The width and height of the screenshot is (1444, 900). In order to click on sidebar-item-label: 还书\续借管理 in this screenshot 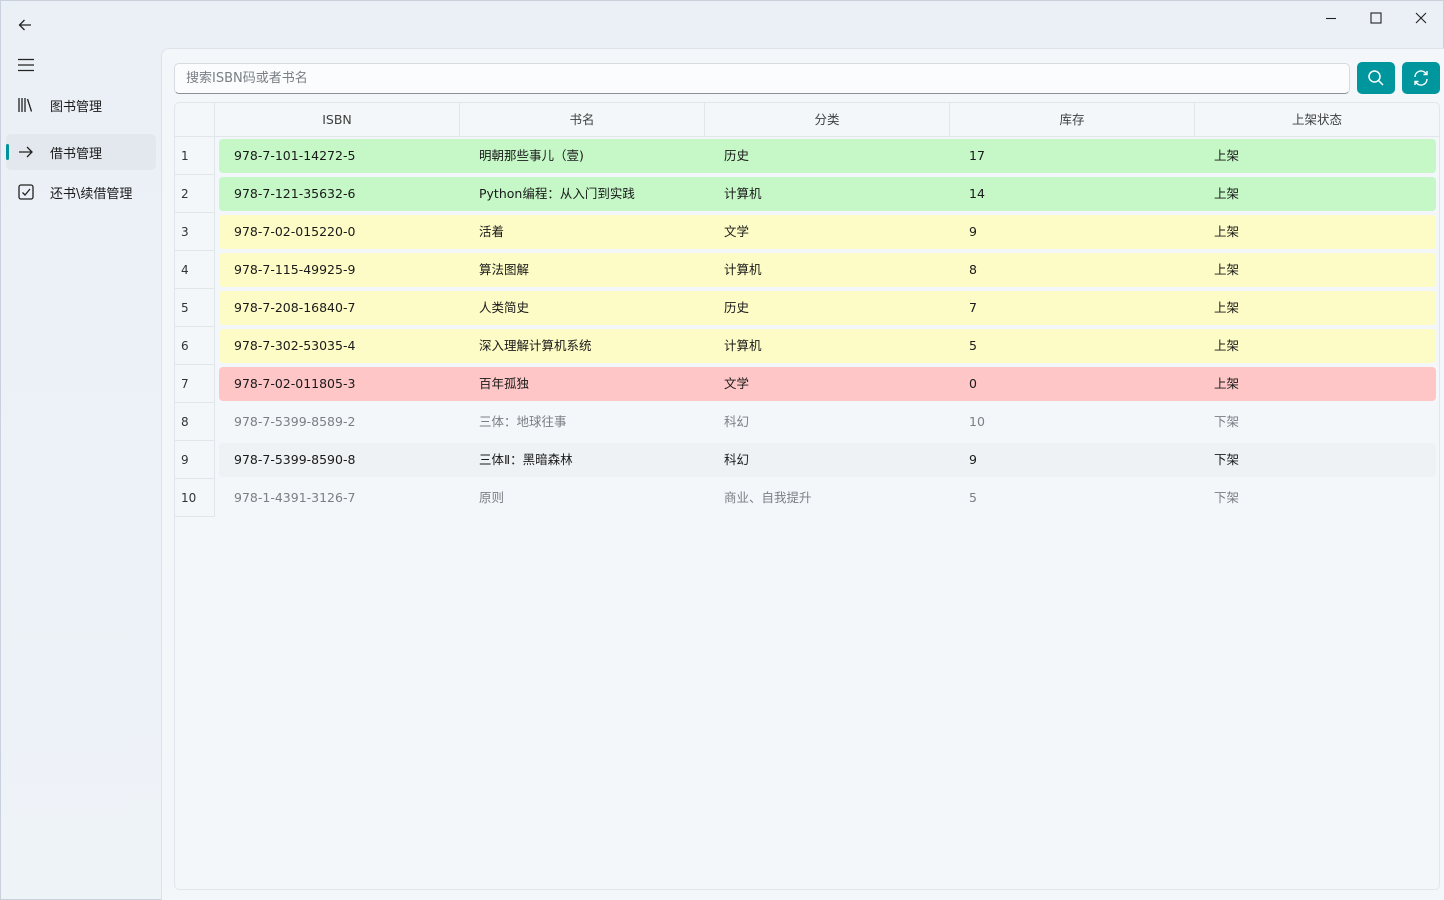, I will do `click(91, 194)`.